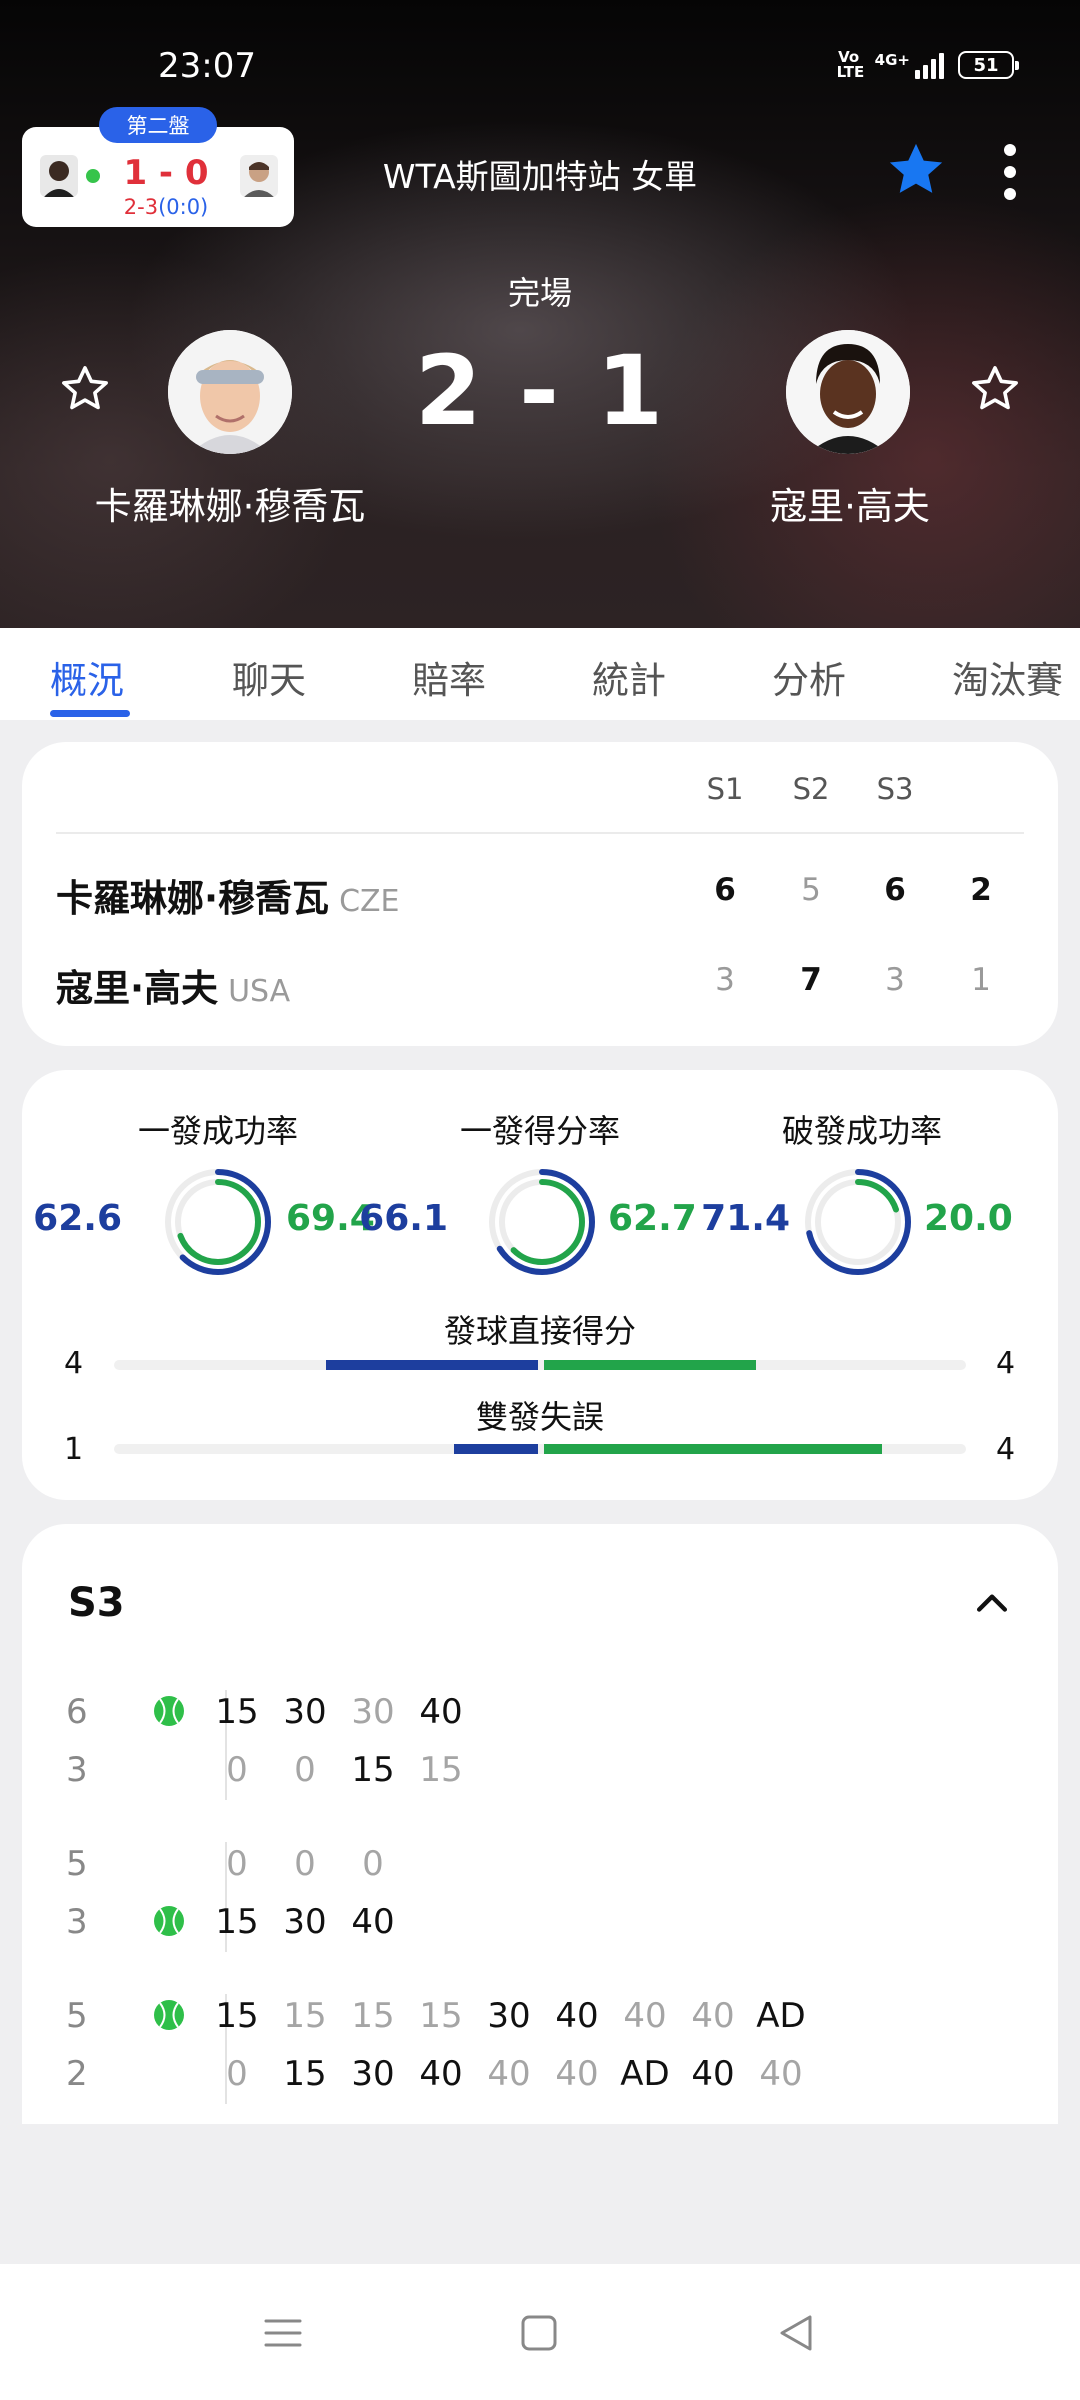 The width and height of the screenshot is (1080, 2400). Describe the element at coordinates (1007, 677) in the screenshot. I see `tab-knockout: 淘汰賽` at that location.